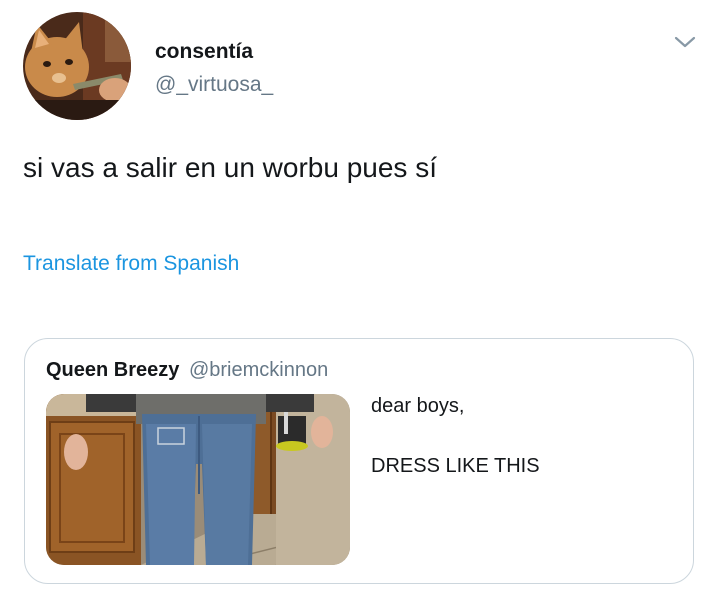 The image size is (715, 599). I want to click on author-handle: @_virtuosa_, so click(214, 85).